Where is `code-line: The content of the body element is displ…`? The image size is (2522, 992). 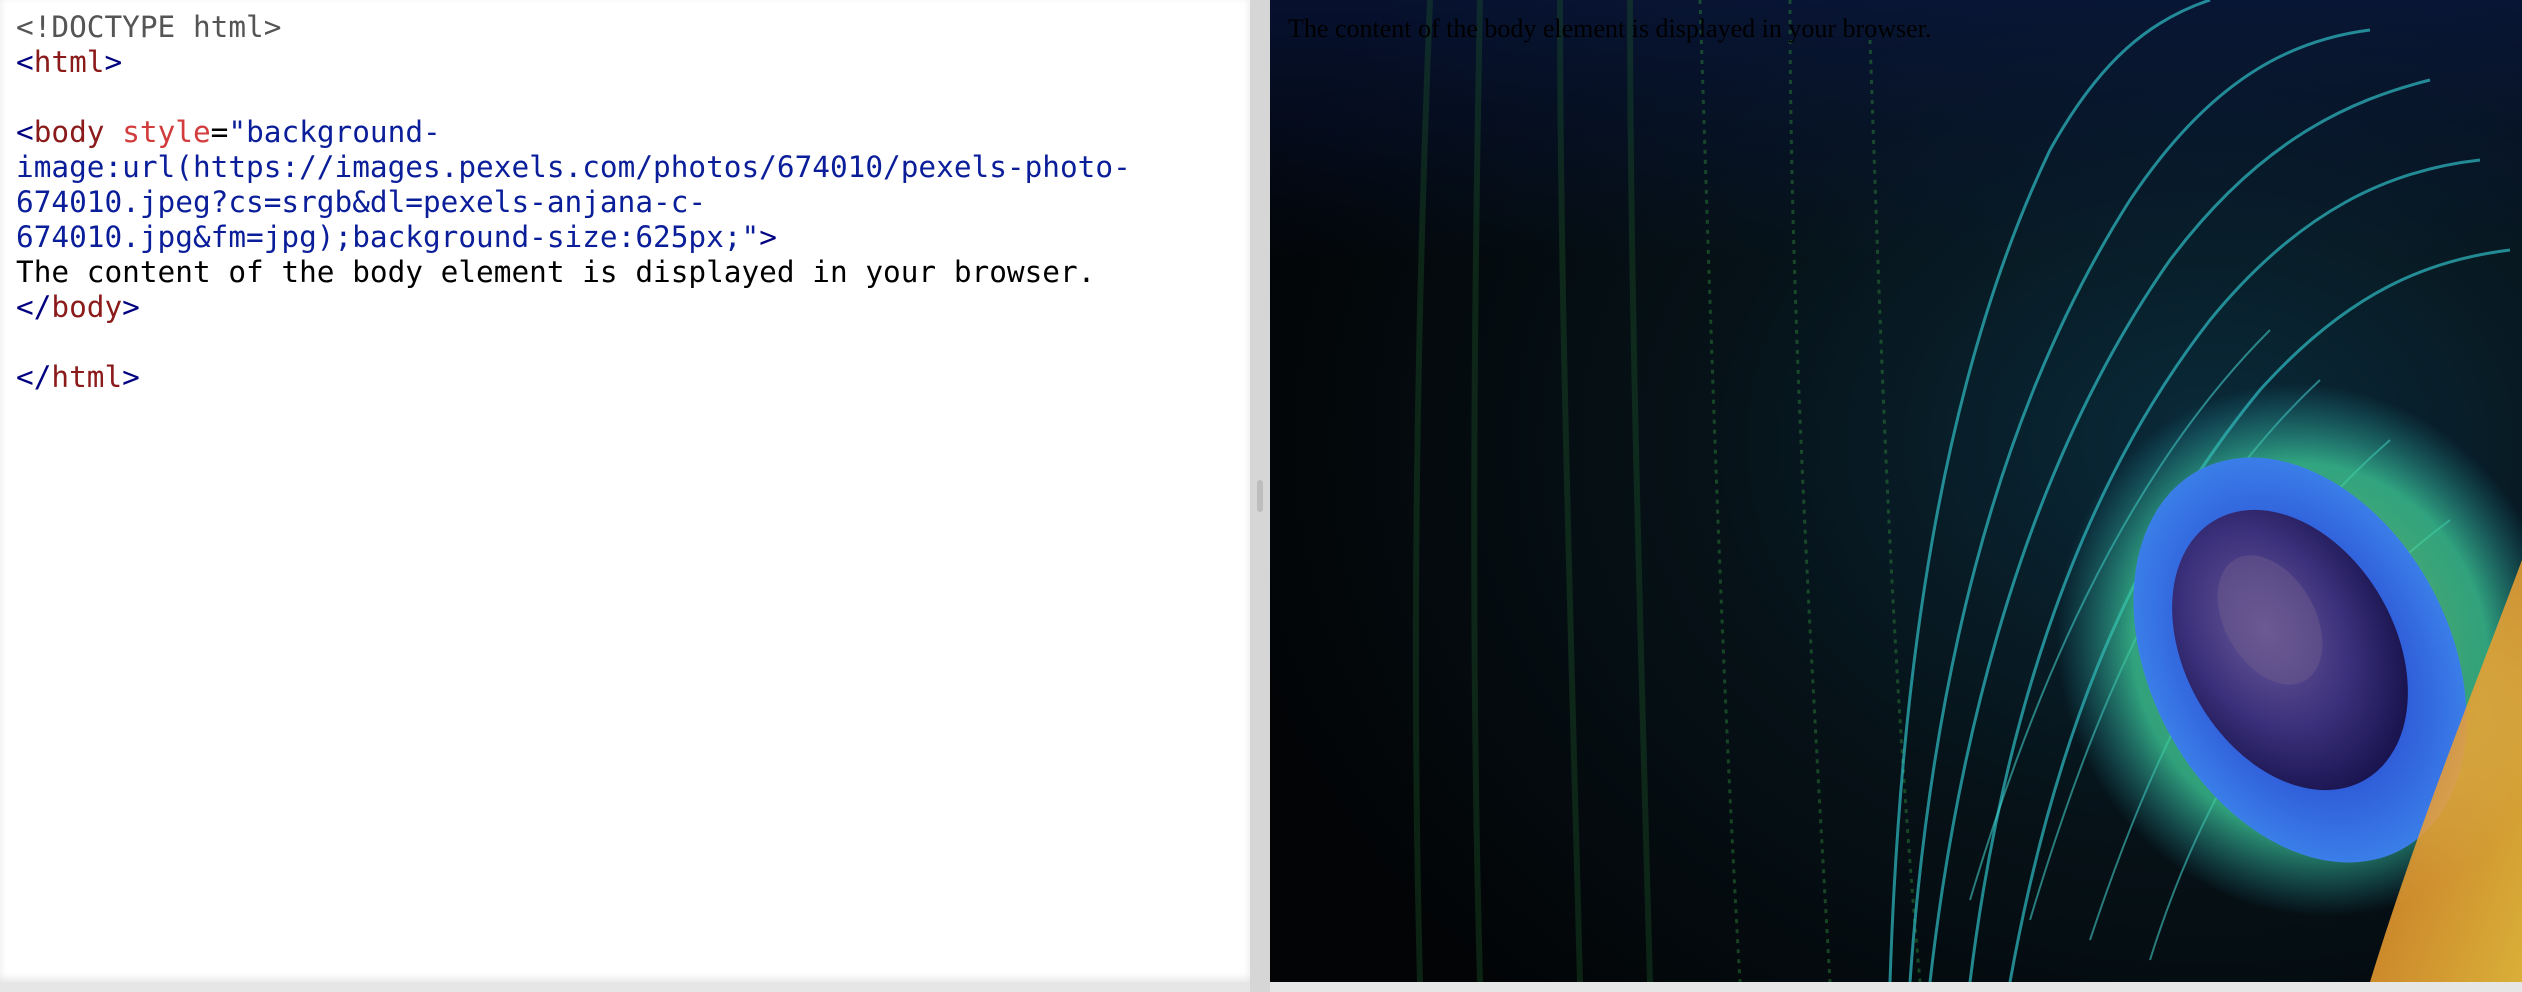
code-line: The content of the body element is displ… is located at coordinates (573, 272).